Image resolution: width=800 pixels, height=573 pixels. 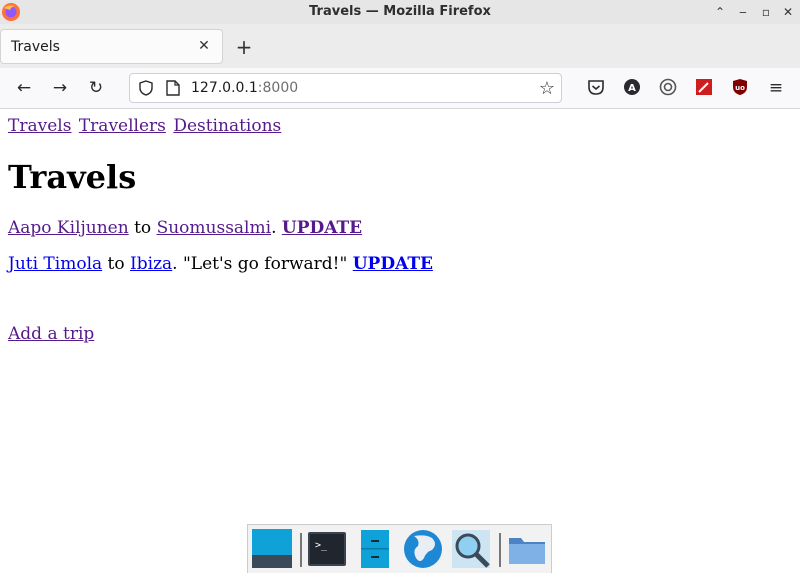 What do you see at coordinates (527, 549) in the screenshot?
I see `folder-icon` at bounding box center [527, 549].